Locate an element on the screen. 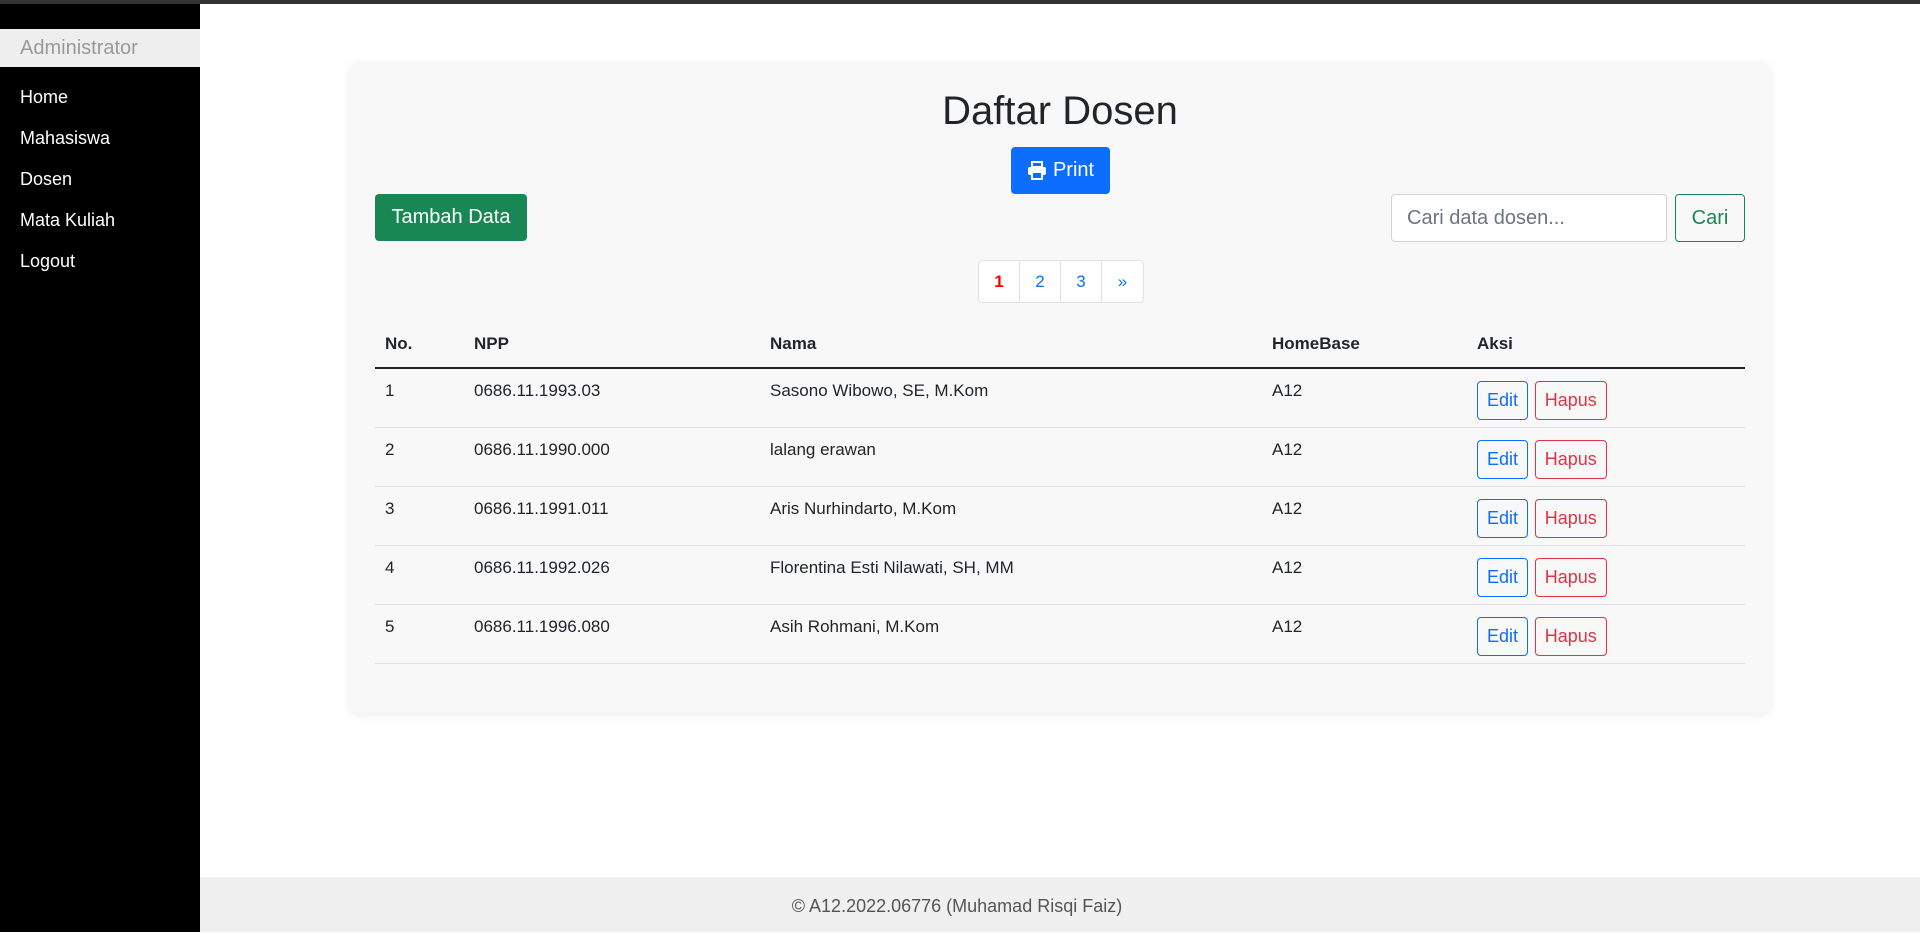 This screenshot has width=1920, height=935. page-link-1: 1 is located at coordinates (999, 281).